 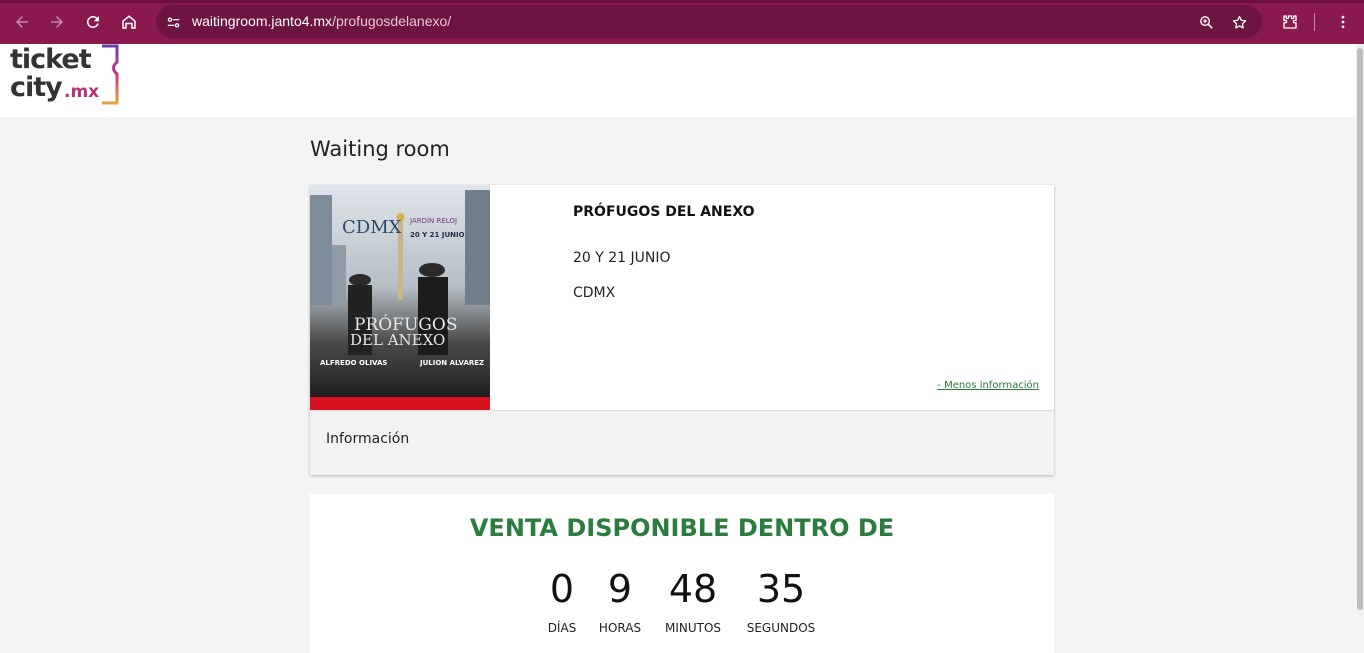 I want to click on arrow-left-icon, so click(x=22, y=22).